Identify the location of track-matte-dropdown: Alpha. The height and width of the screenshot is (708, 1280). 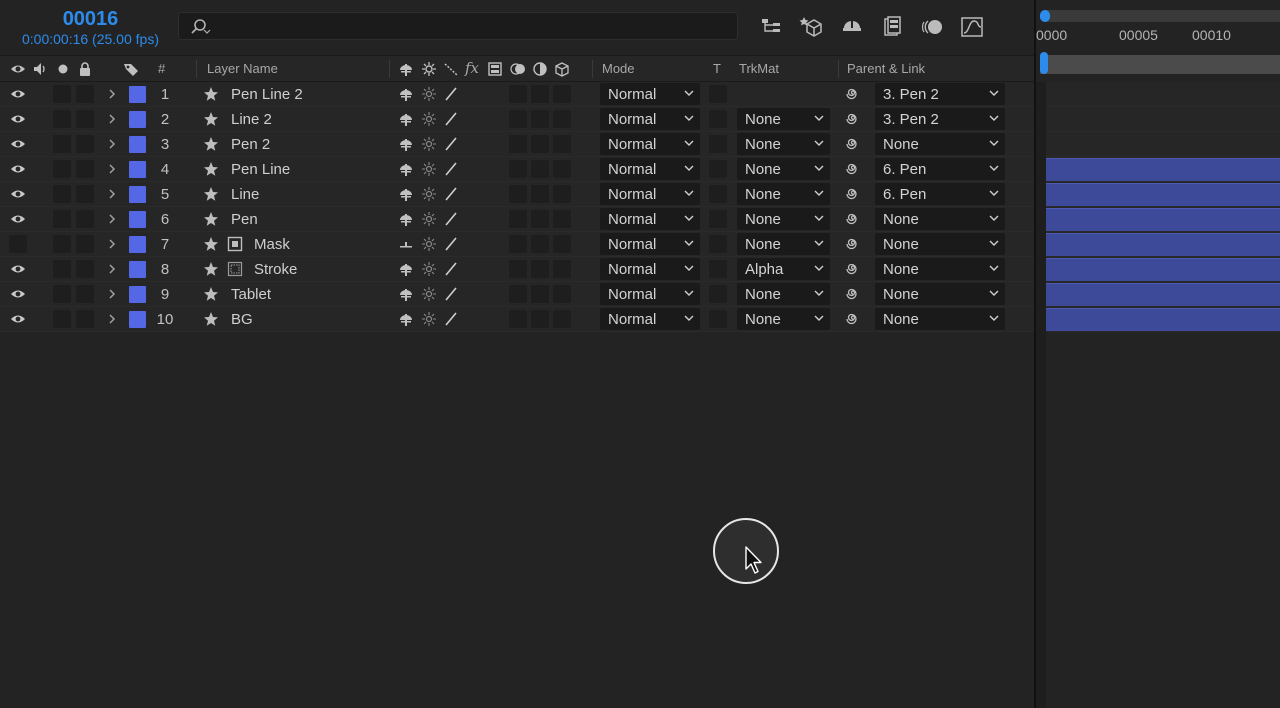
(783, 269).